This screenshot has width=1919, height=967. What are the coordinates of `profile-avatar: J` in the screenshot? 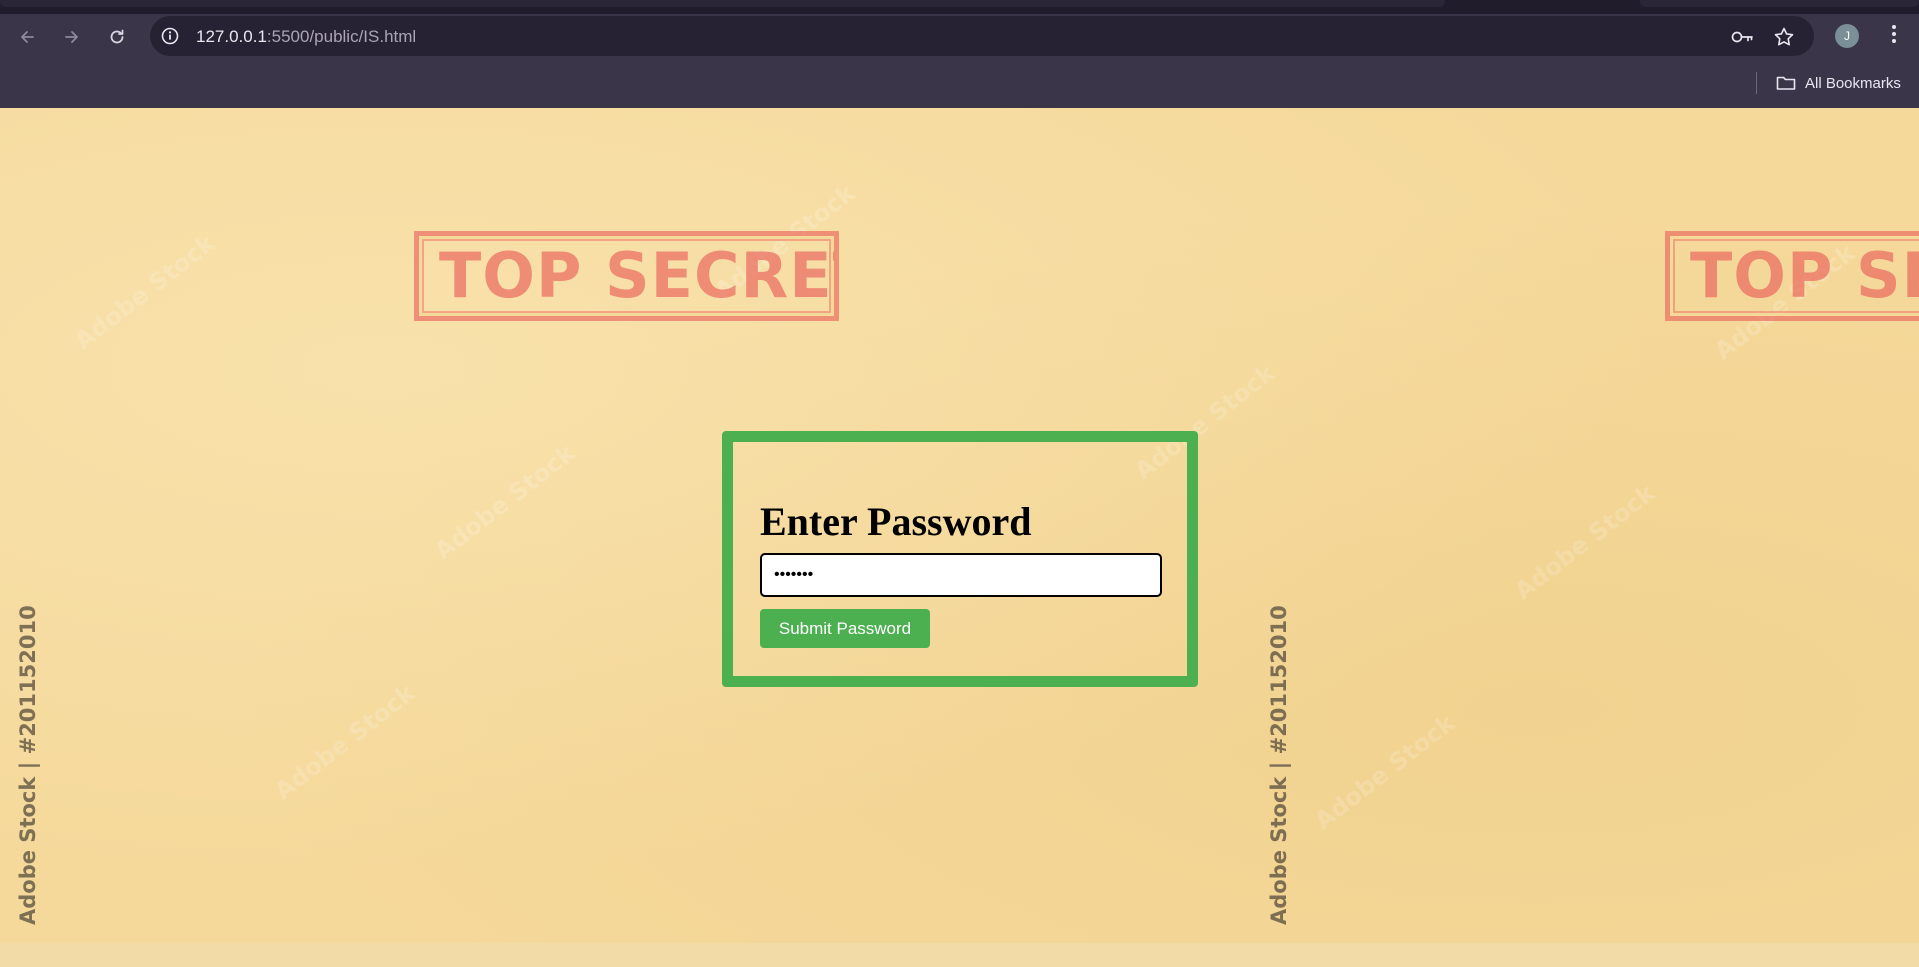 It's located at (1847, 36).